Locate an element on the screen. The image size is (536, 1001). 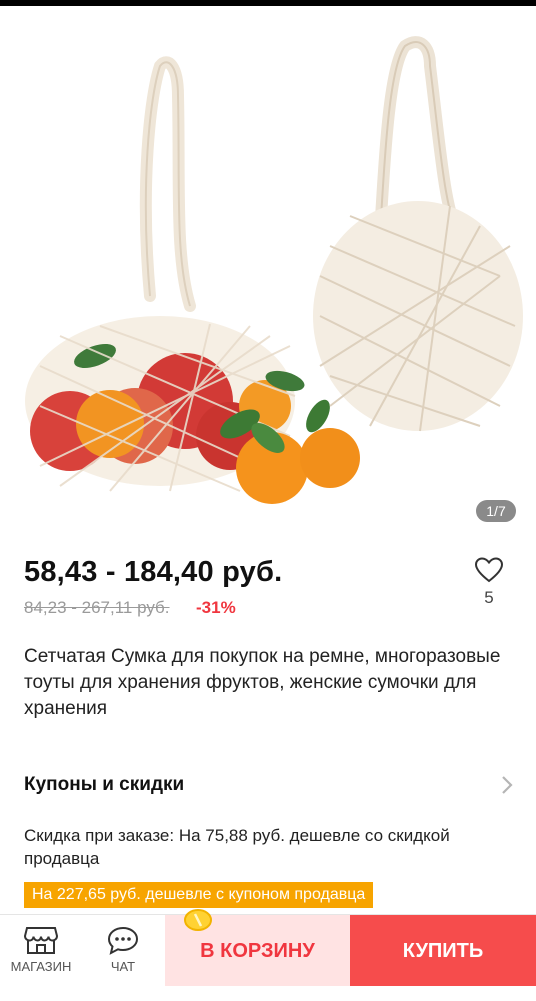
chat-icon is located at coordinates (123, 940).